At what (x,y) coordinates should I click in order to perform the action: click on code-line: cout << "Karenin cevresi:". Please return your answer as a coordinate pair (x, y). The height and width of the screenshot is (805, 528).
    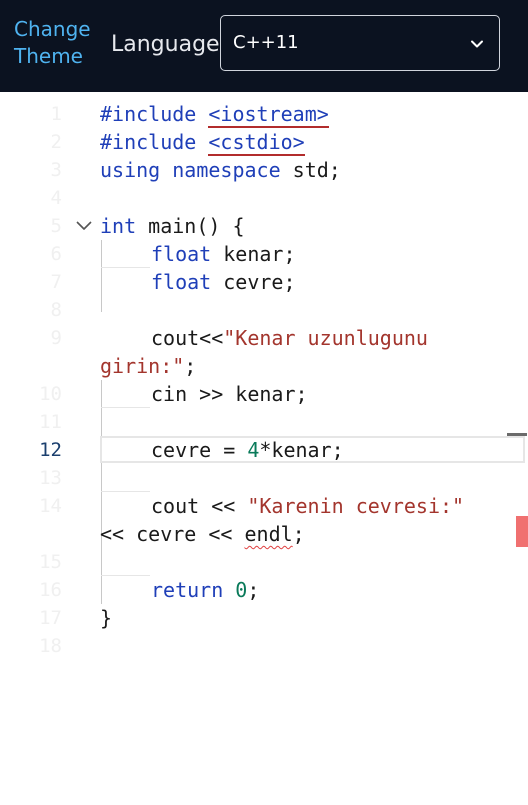
    Looking at the image, I should click on (307, 506).